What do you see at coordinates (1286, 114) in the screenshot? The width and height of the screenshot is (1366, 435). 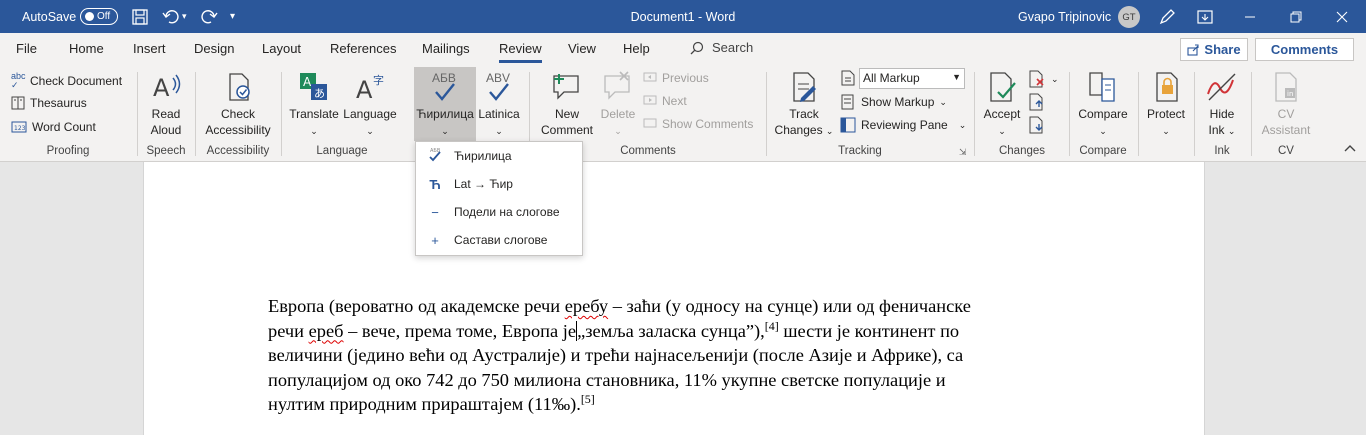 I see `cv-assistant-label-1: CV` at bounding box center [1286, 114].